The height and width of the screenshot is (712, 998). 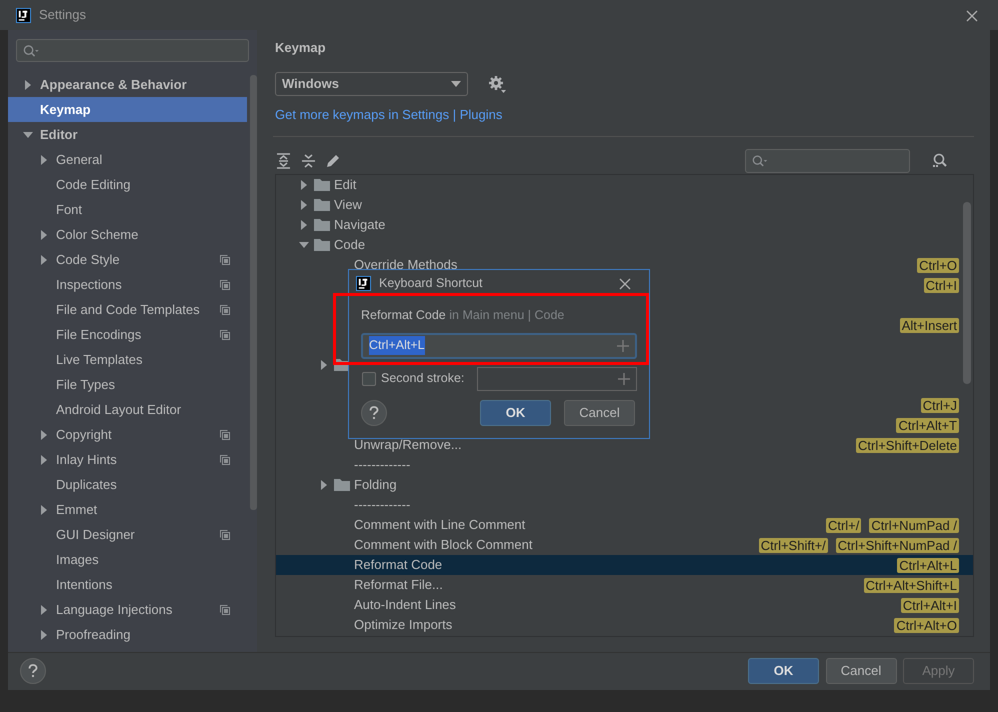 I want to click on shortcut-badge: Ctrl+Shift+Delete, so click(x=907, y=445).